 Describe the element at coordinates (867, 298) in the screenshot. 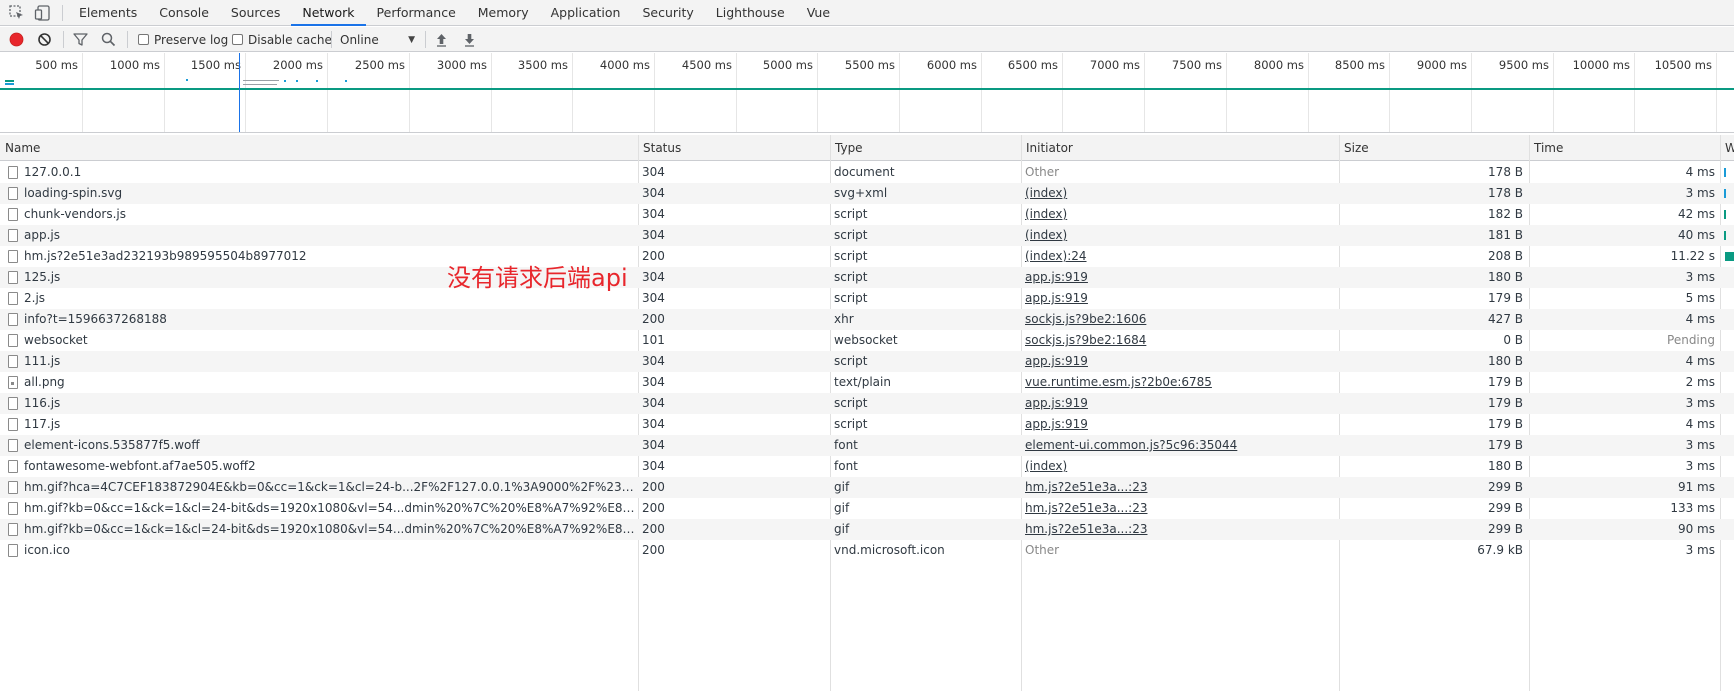

I see `table-row: 2.js 304 script app.js:919 179 B5 ms` at that location.